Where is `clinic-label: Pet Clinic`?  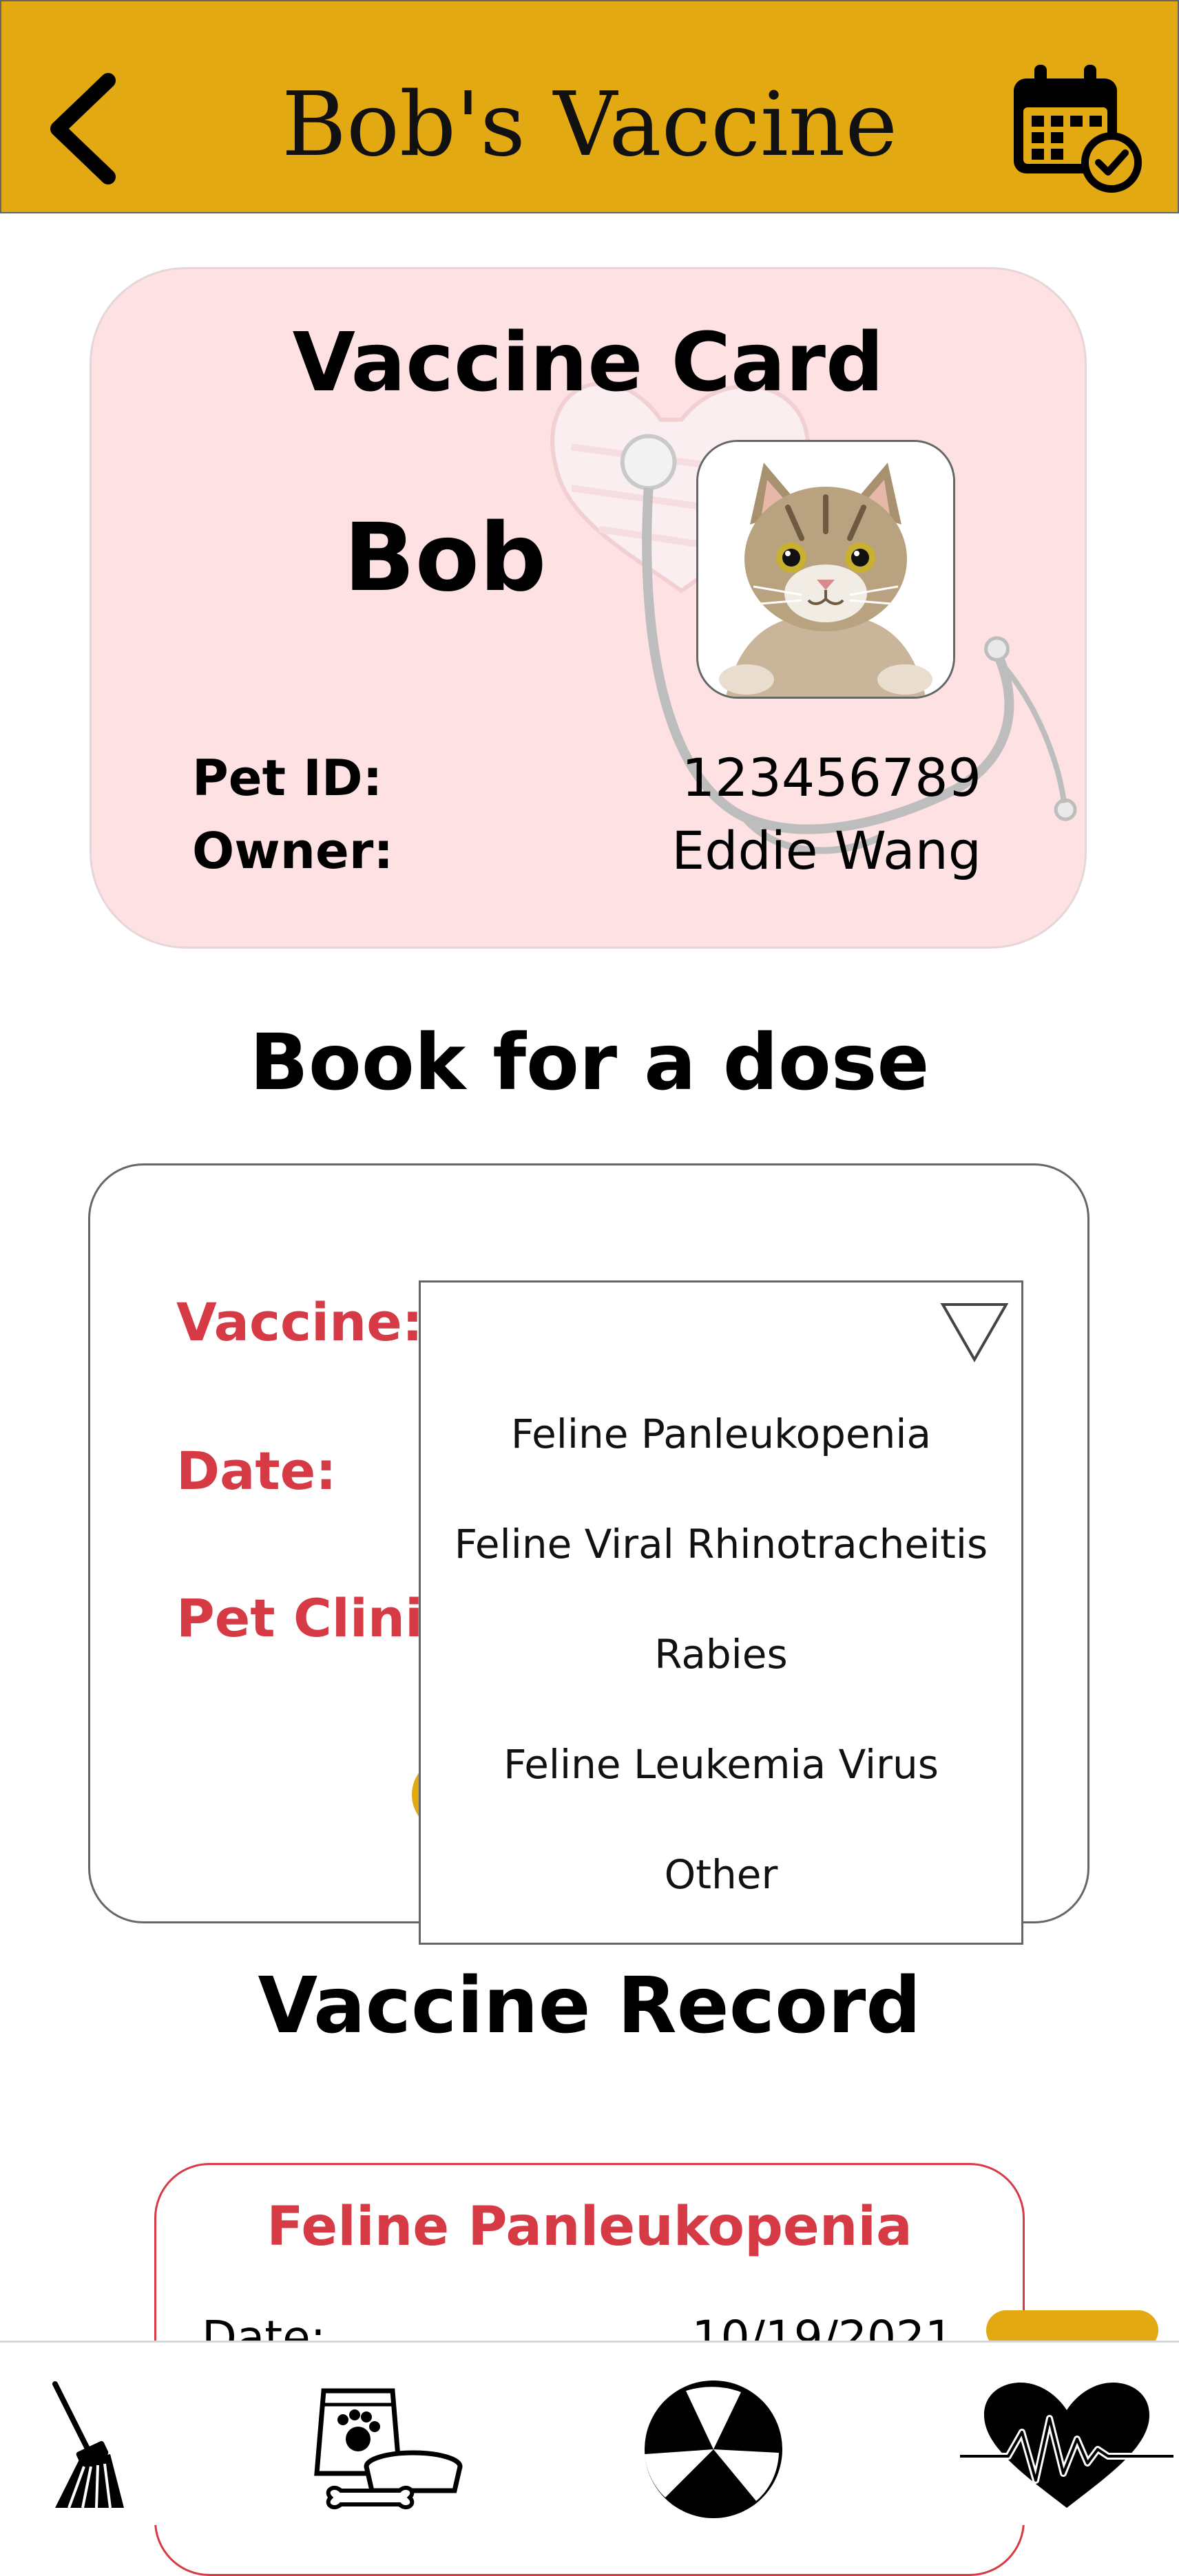
clinic-label: Pet Clinic is located at coordinates (315, 1618).